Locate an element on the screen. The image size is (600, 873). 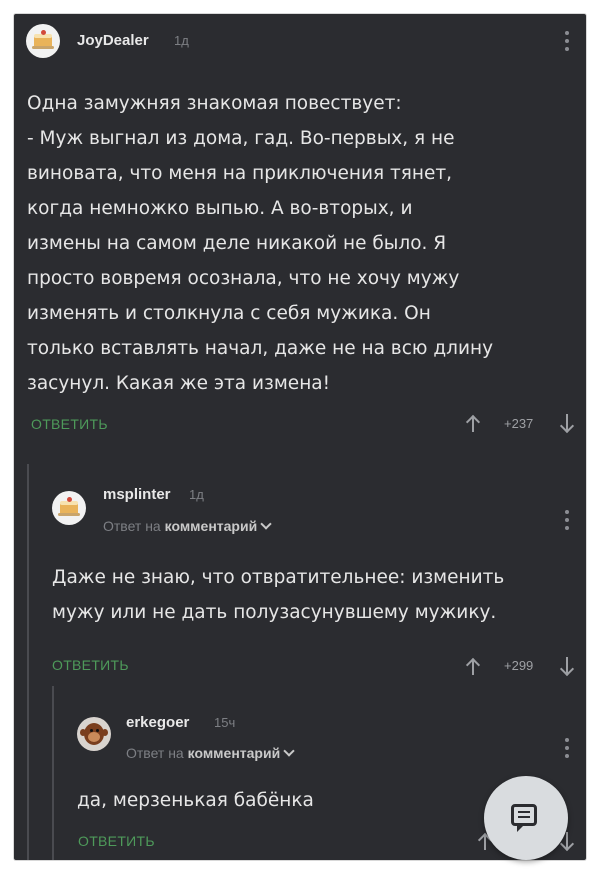
comments-fab-button is located at coordinates (526, 818).